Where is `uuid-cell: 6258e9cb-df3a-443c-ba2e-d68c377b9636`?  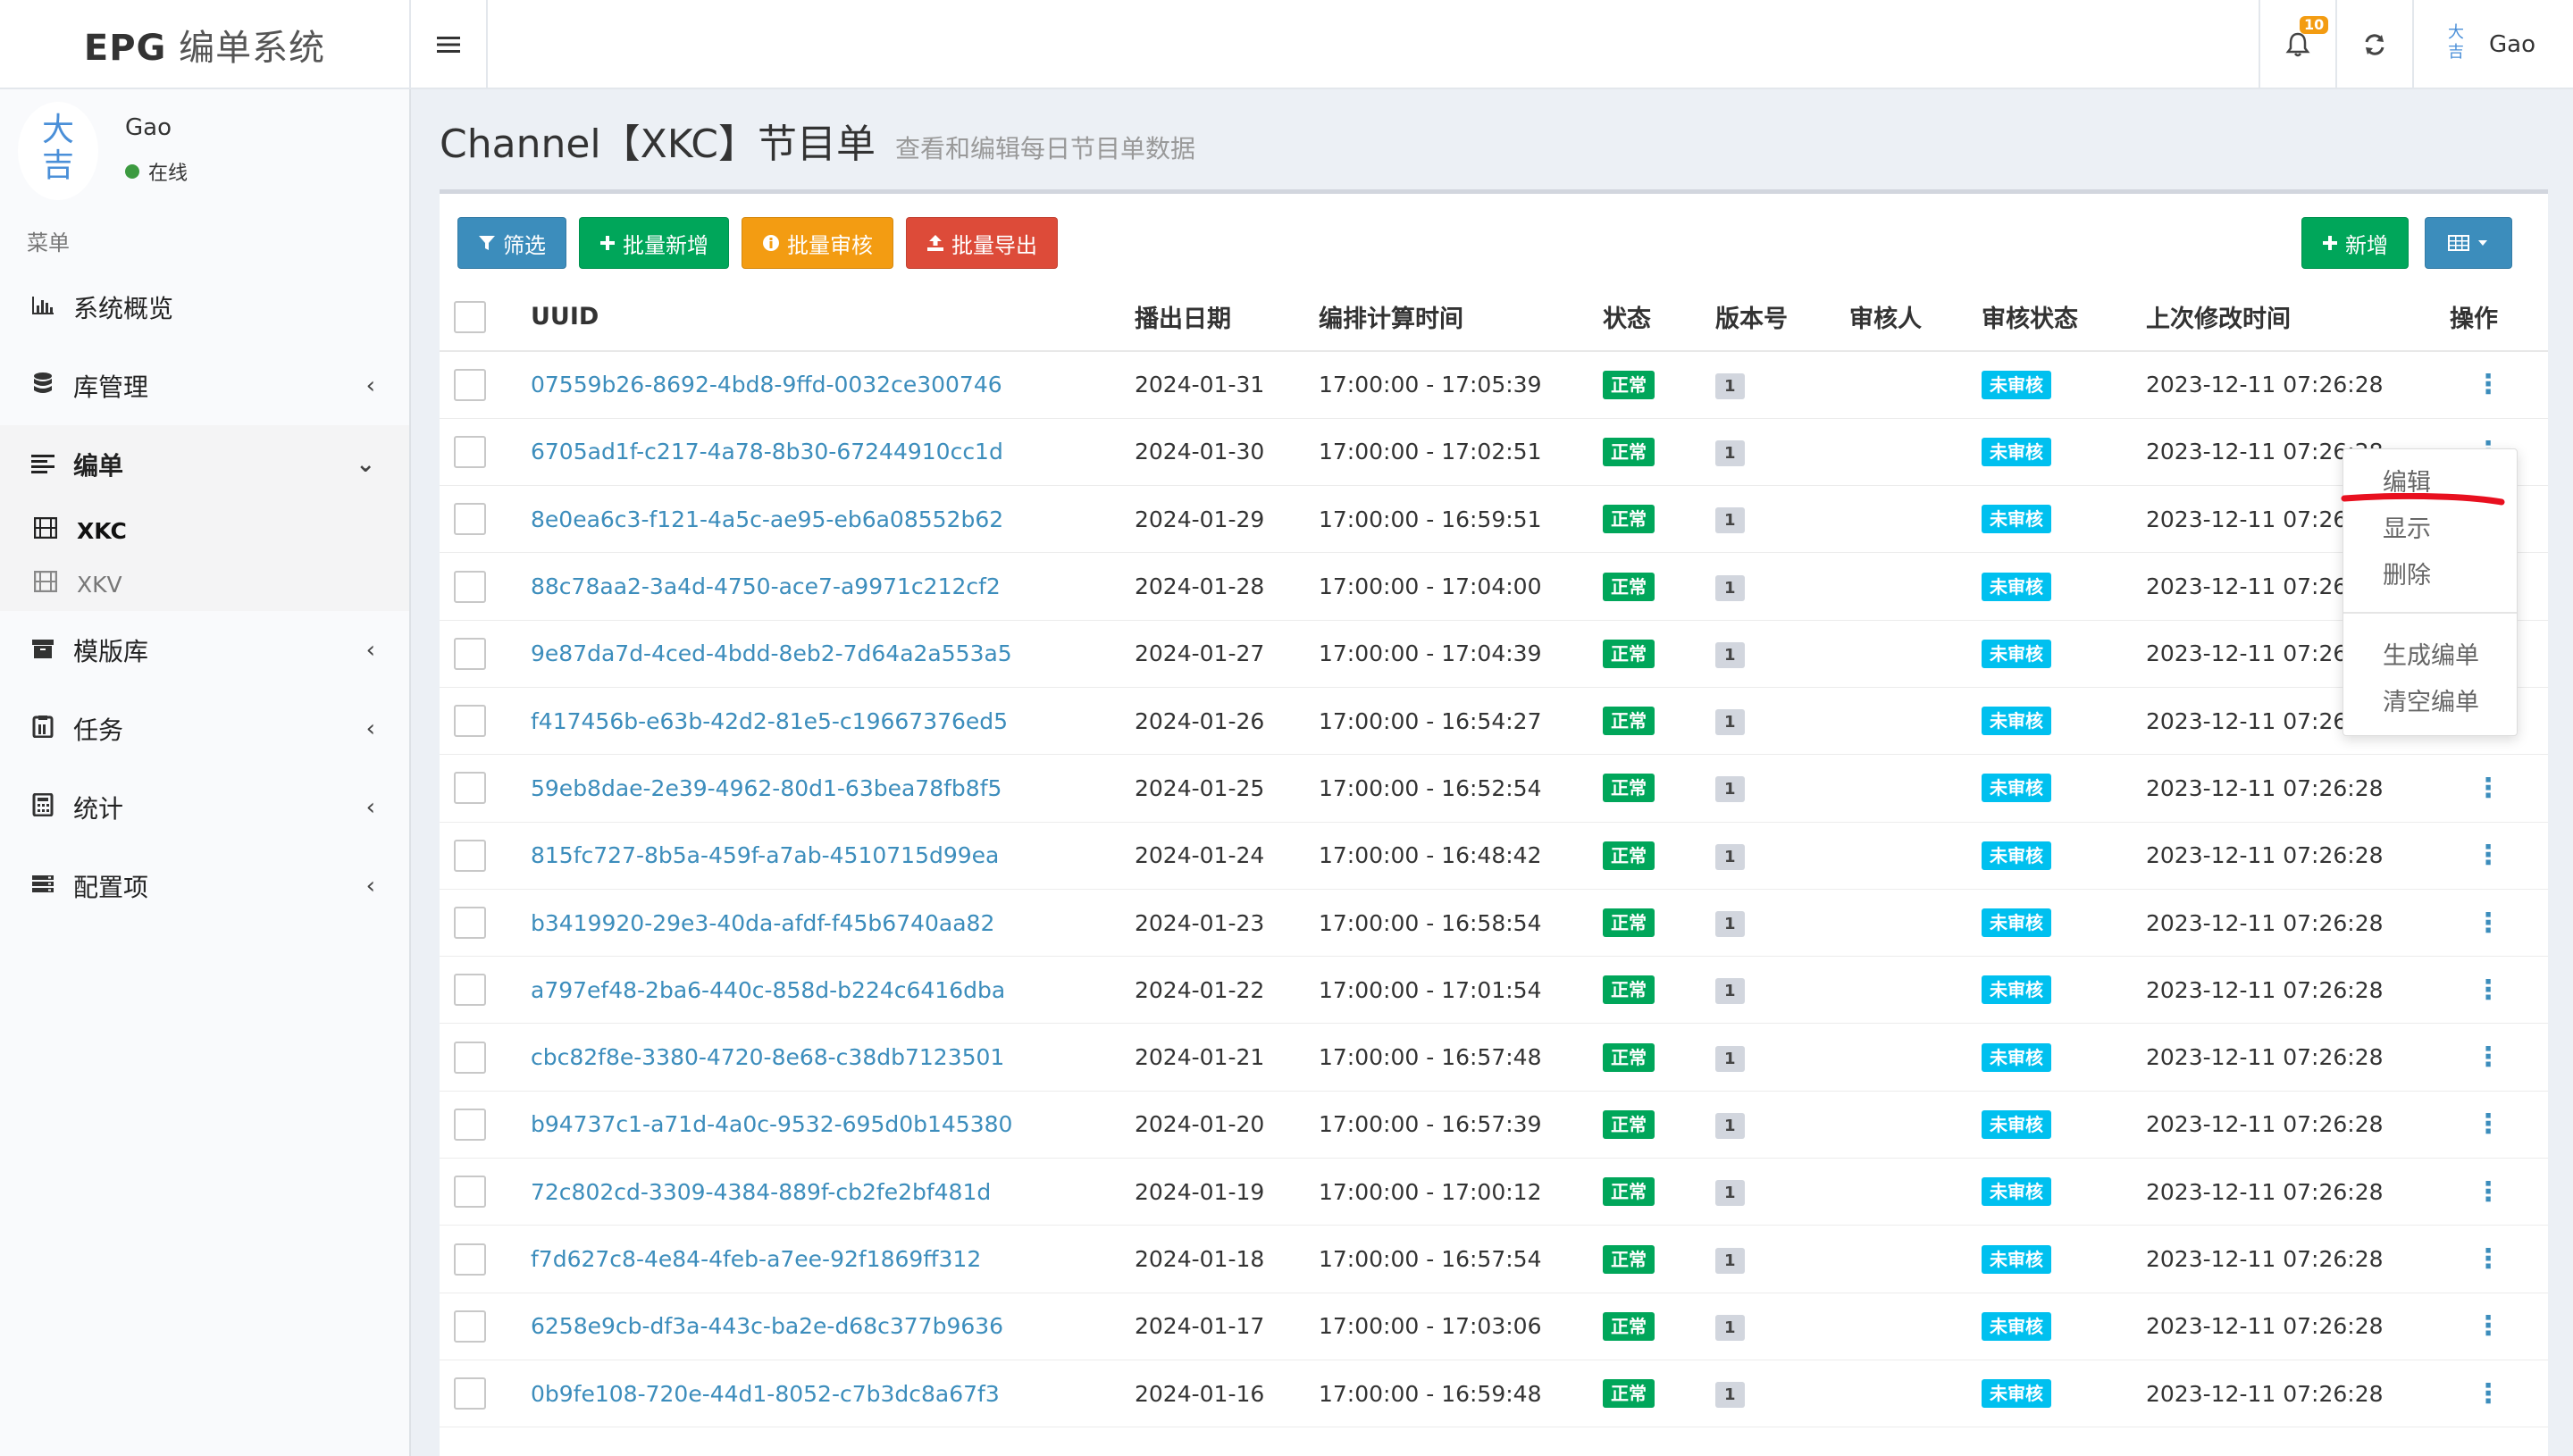 uuid-cell: 6258e9cb-df3a-443c-ba2e-d68c377b9636 is located at coordinates (833, 1326).